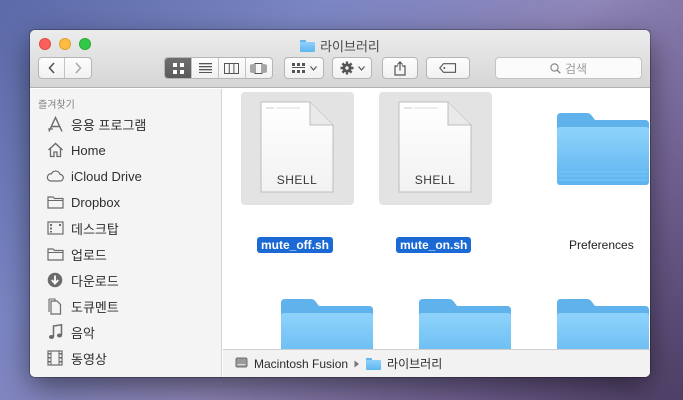  What do you see at coordinates (95, 281) in the screenshot?
I see `sidebar-item-label: 다운로드` at bounding box center [95, 281].